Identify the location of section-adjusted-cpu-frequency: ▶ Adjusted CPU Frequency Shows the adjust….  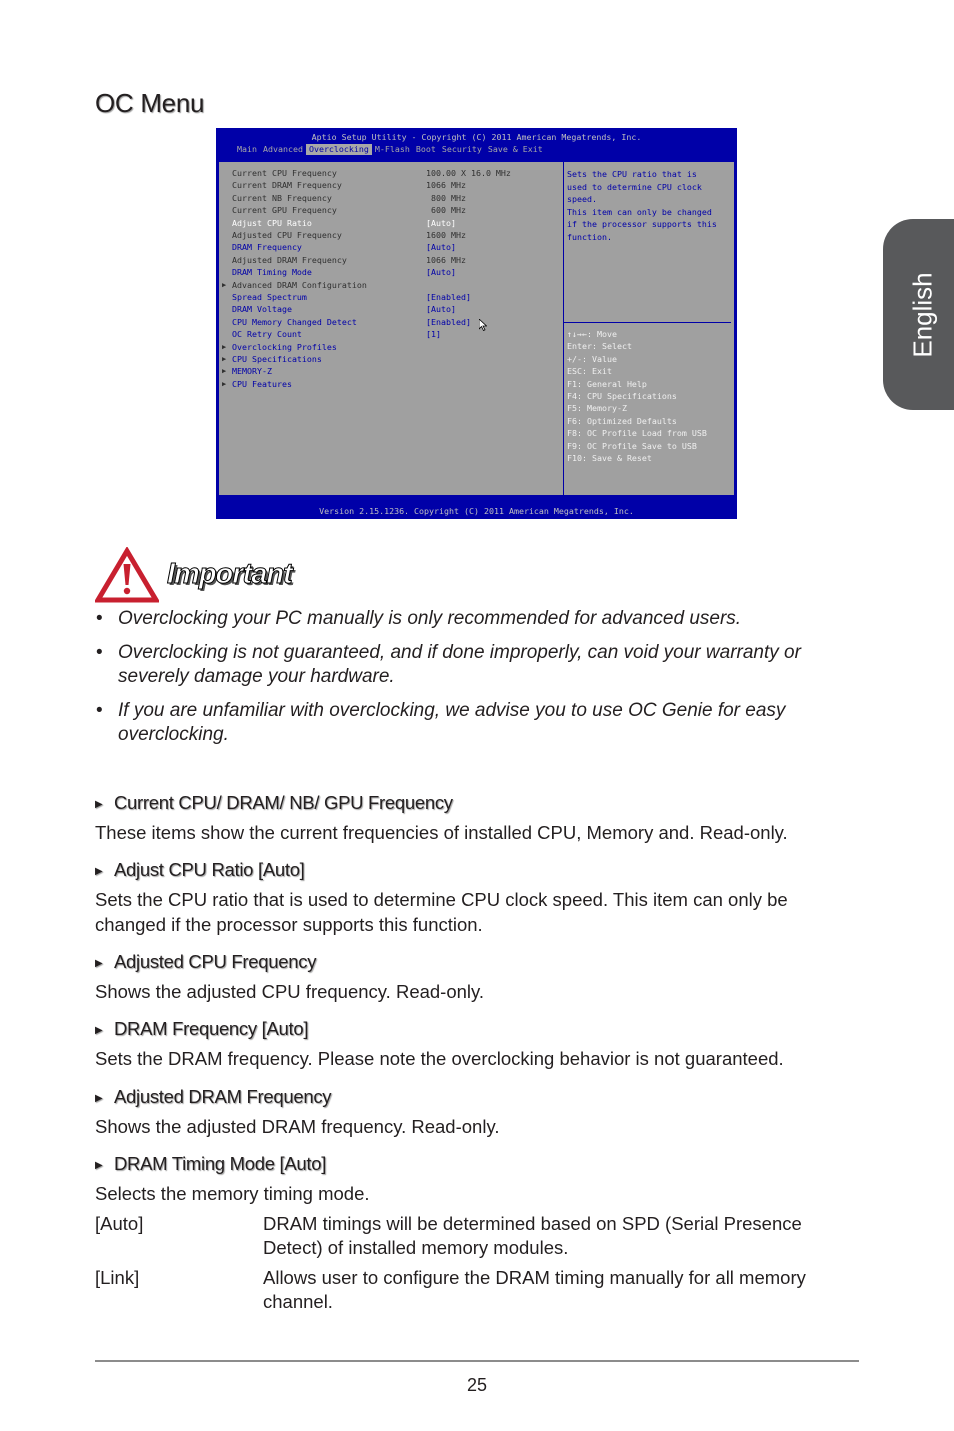
(477, 978).